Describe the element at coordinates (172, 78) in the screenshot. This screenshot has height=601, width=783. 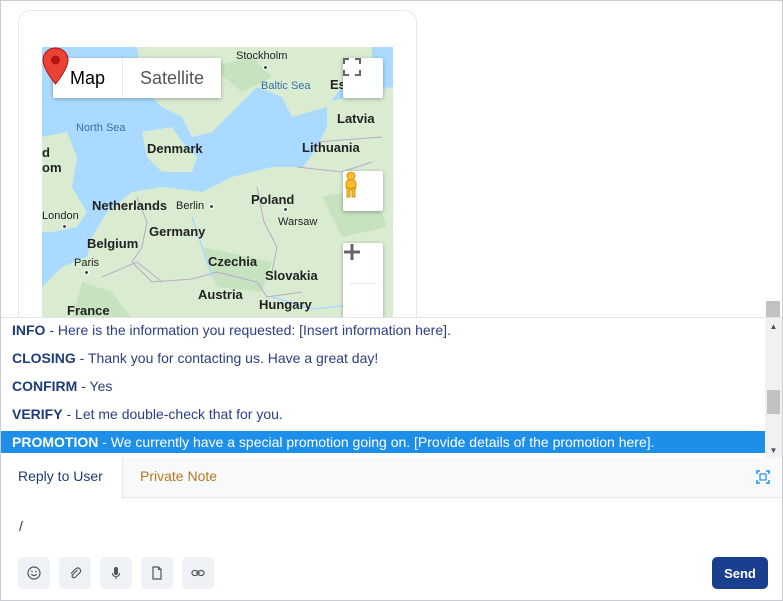
I see `map-type-satellite-button: Satellite` at that location.